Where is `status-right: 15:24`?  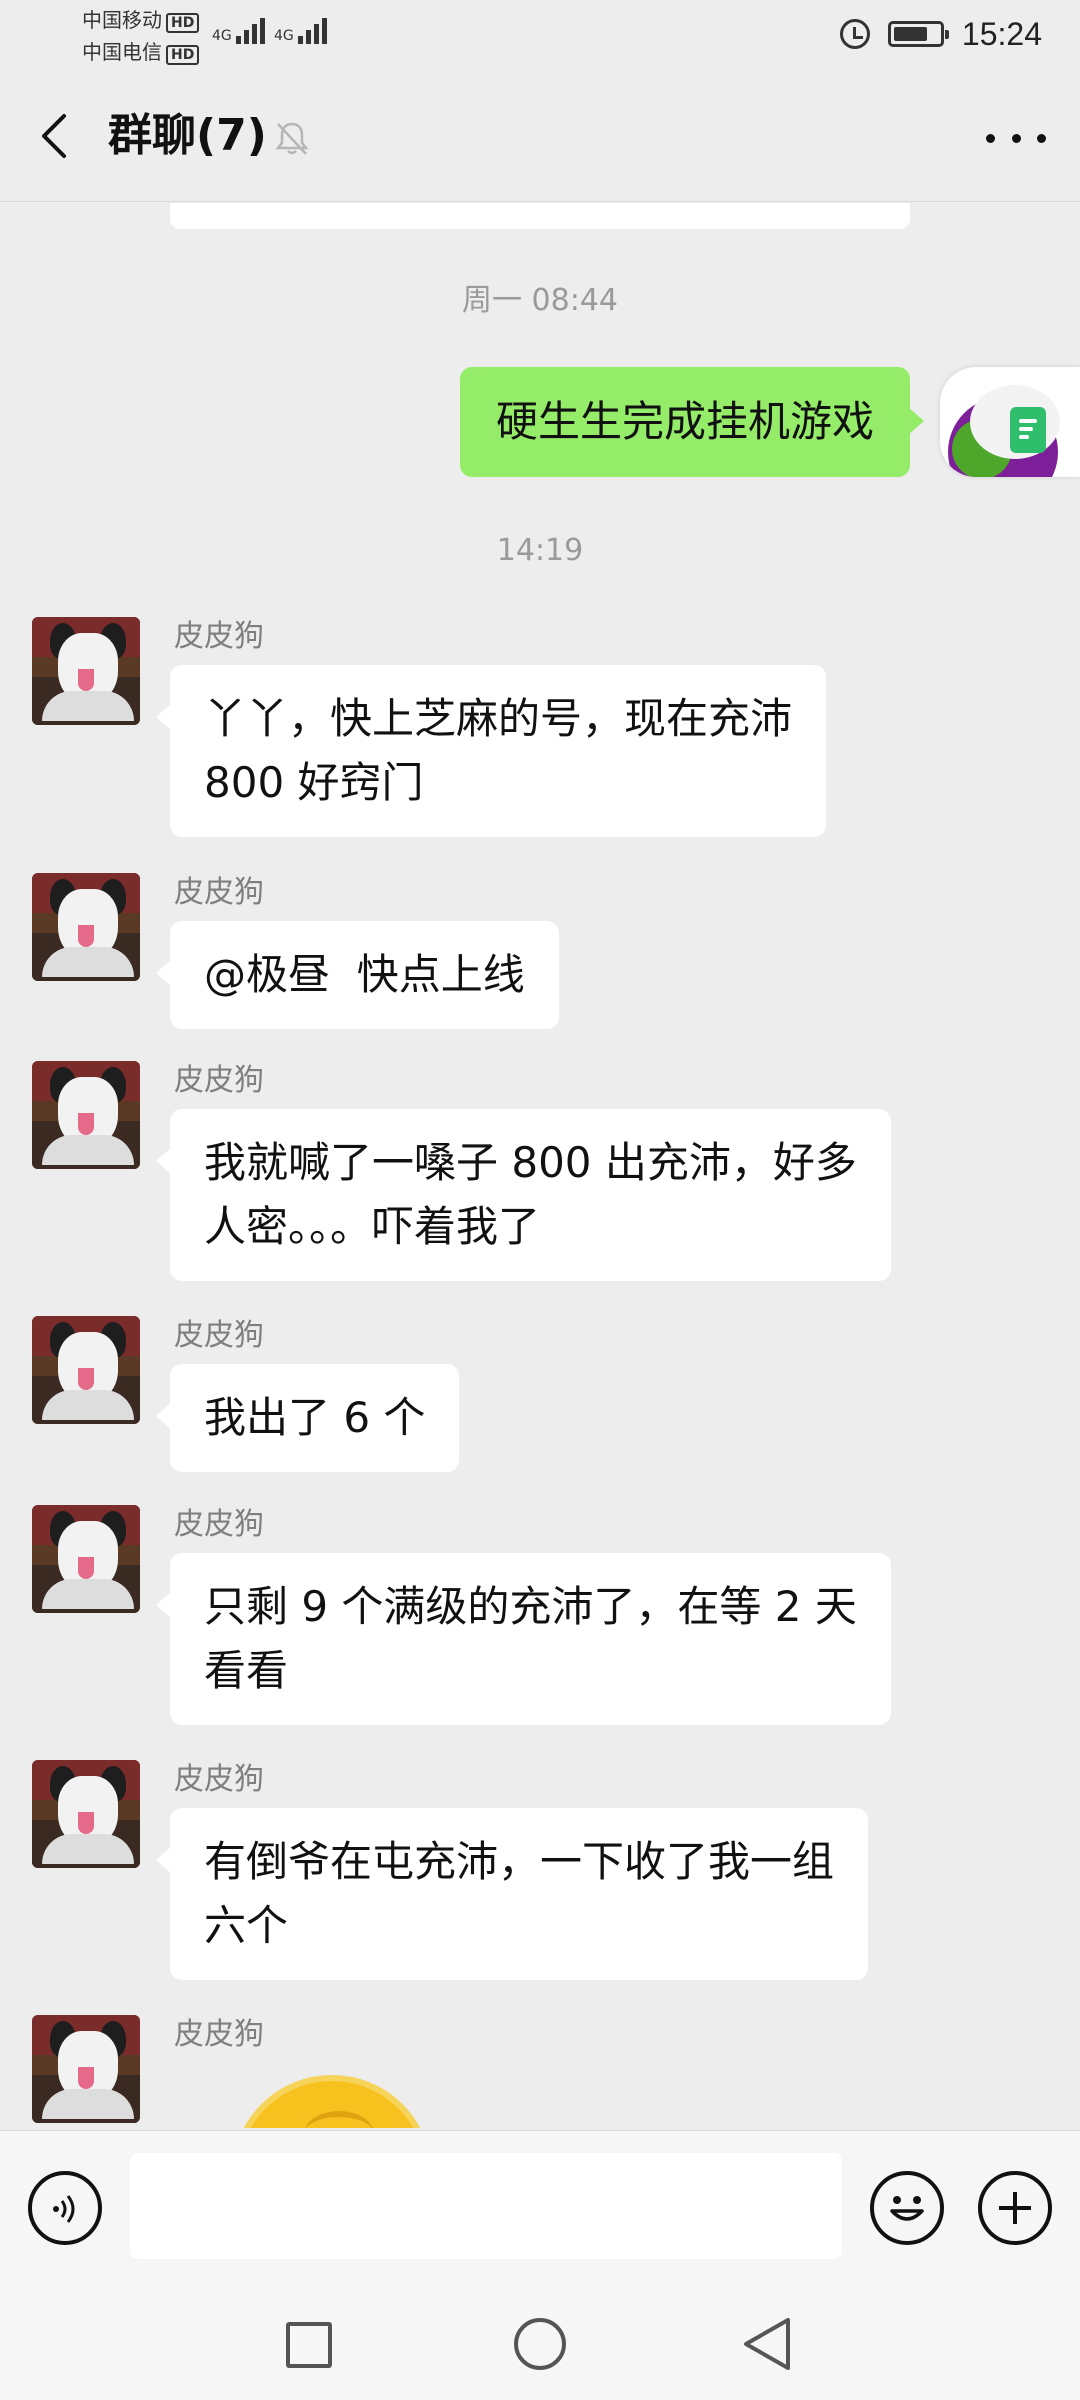 status-right: 15:24 is located at coordinates (940, 34).